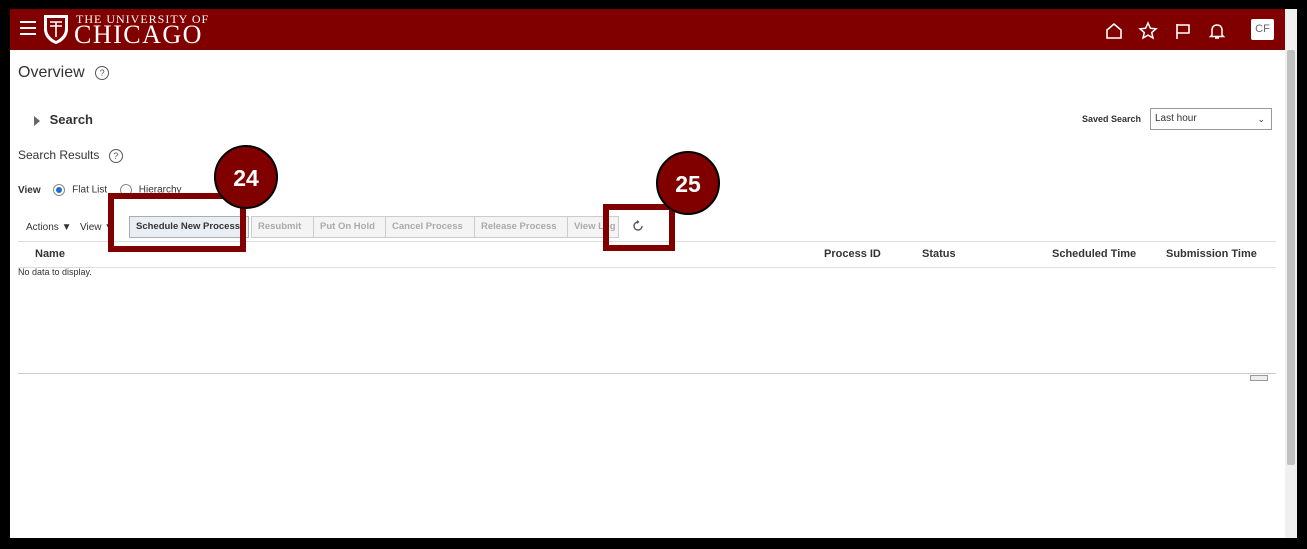 The height and width of the screenshot is (549, 1307). What do you see at coordinates (1114, 31) in the screenshot?
I see `home-icon` at bounding box center [1114, 31].